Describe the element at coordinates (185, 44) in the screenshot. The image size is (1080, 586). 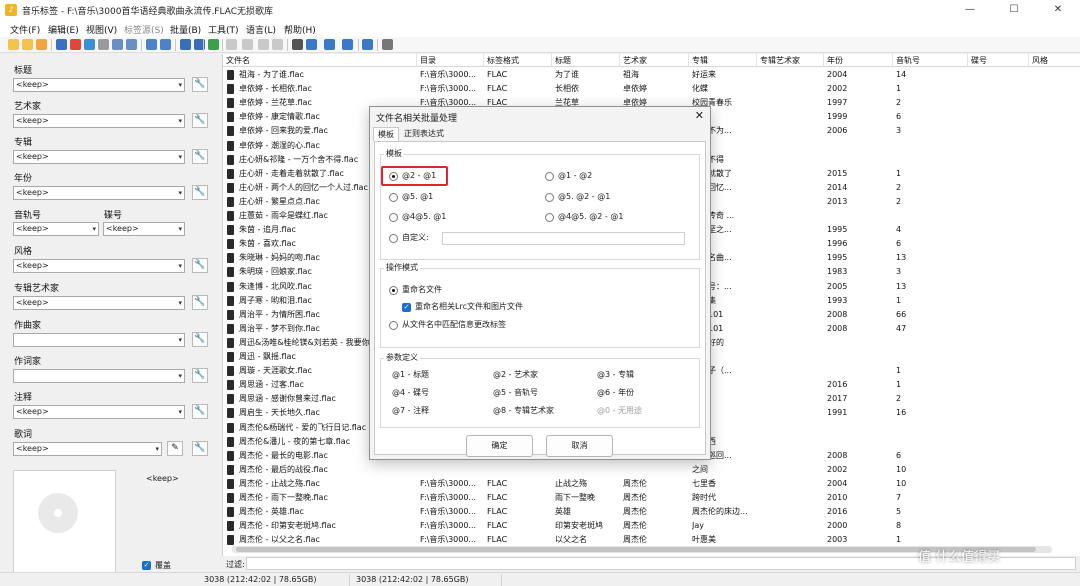
I see `columns-icon` at that location.